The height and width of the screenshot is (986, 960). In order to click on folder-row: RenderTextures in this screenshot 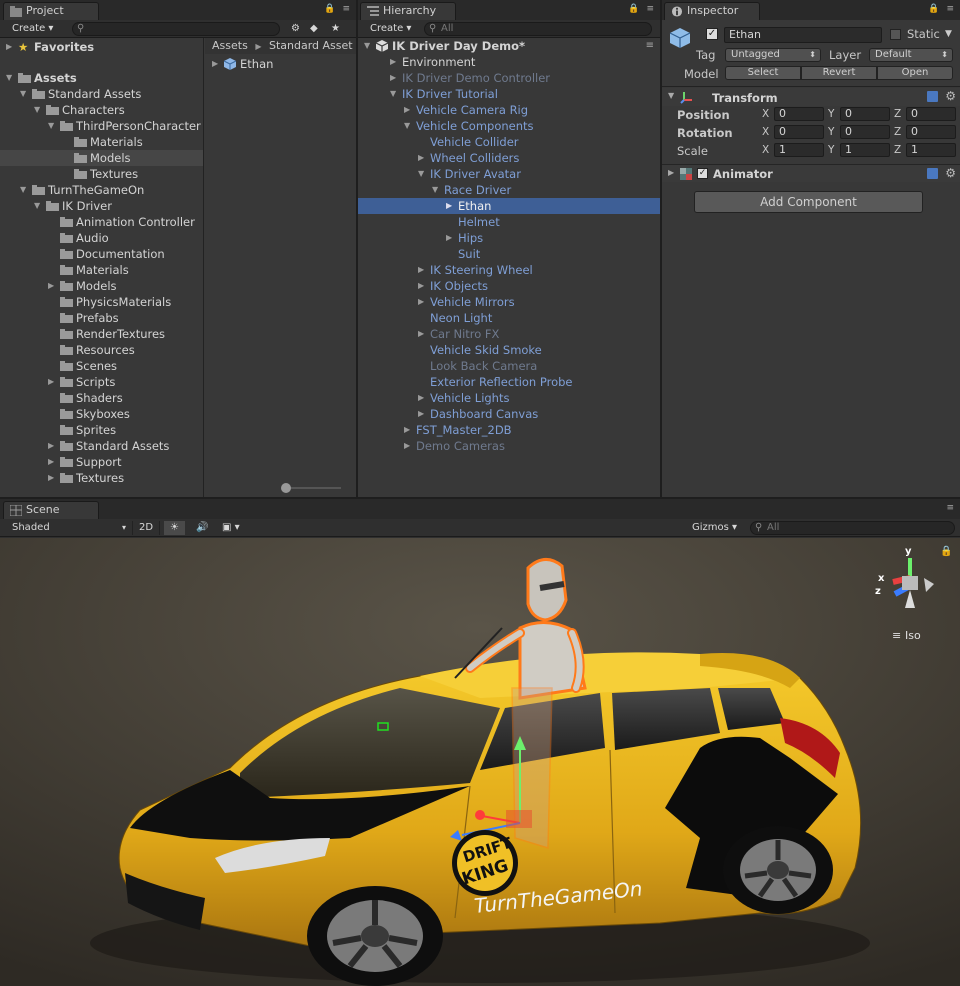, I will do `click(101, 334)`.